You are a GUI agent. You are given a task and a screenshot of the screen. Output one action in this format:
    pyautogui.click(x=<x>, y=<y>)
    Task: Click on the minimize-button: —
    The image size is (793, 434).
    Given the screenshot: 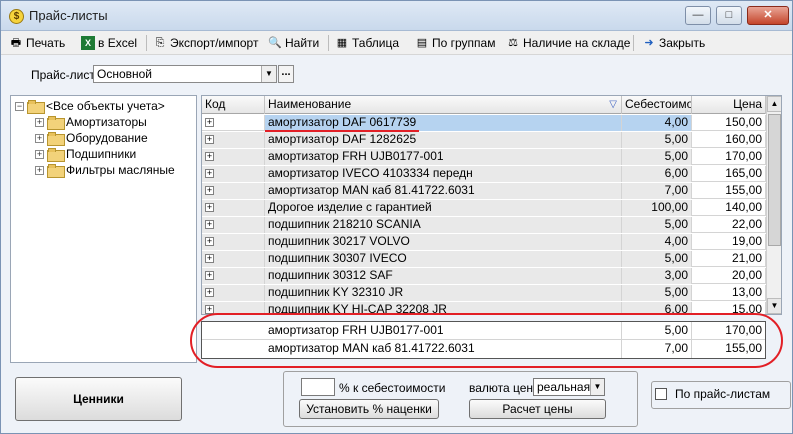 What is the action you would take?
    pyautogui.click(x=698, y=15)
    